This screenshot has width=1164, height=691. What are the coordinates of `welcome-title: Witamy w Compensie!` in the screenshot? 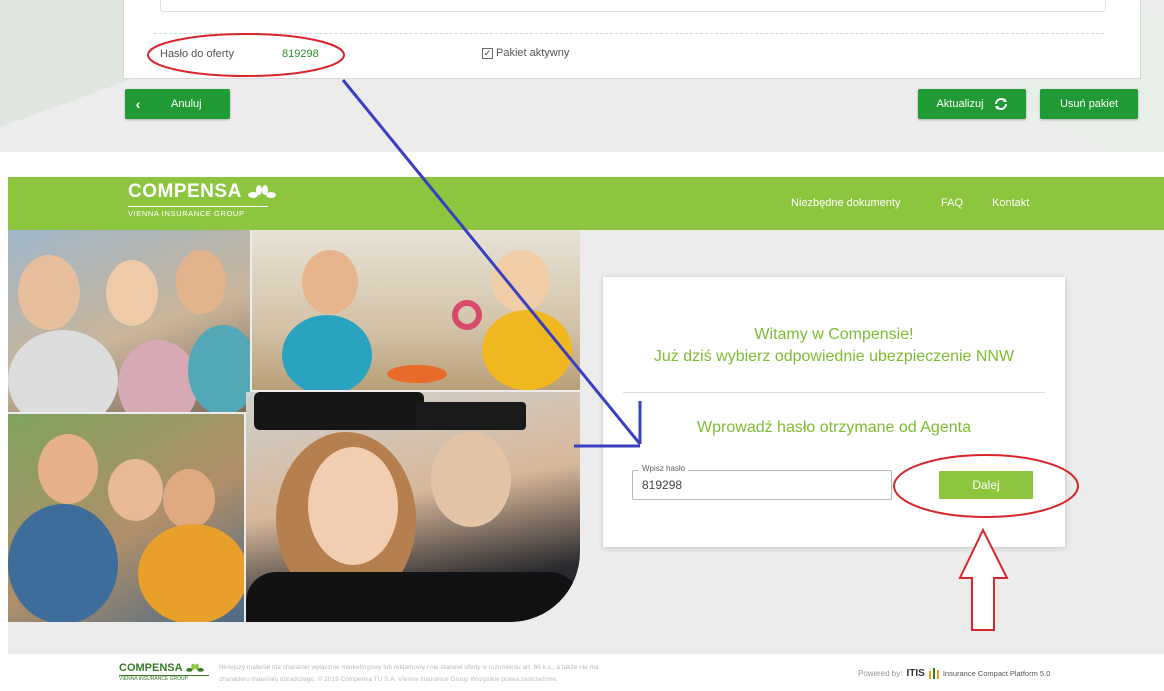 It's located at (834, 334).